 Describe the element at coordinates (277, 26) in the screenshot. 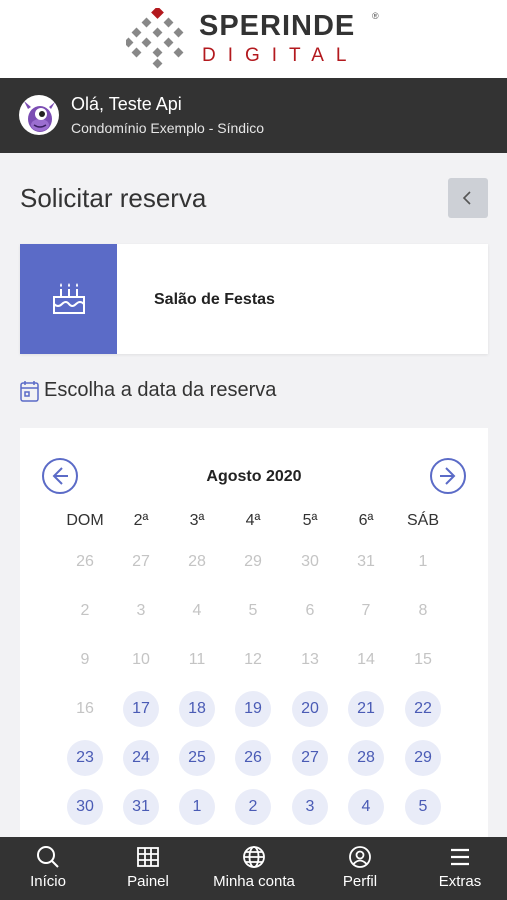

I see `brand-name: SPERINDE` at that location.